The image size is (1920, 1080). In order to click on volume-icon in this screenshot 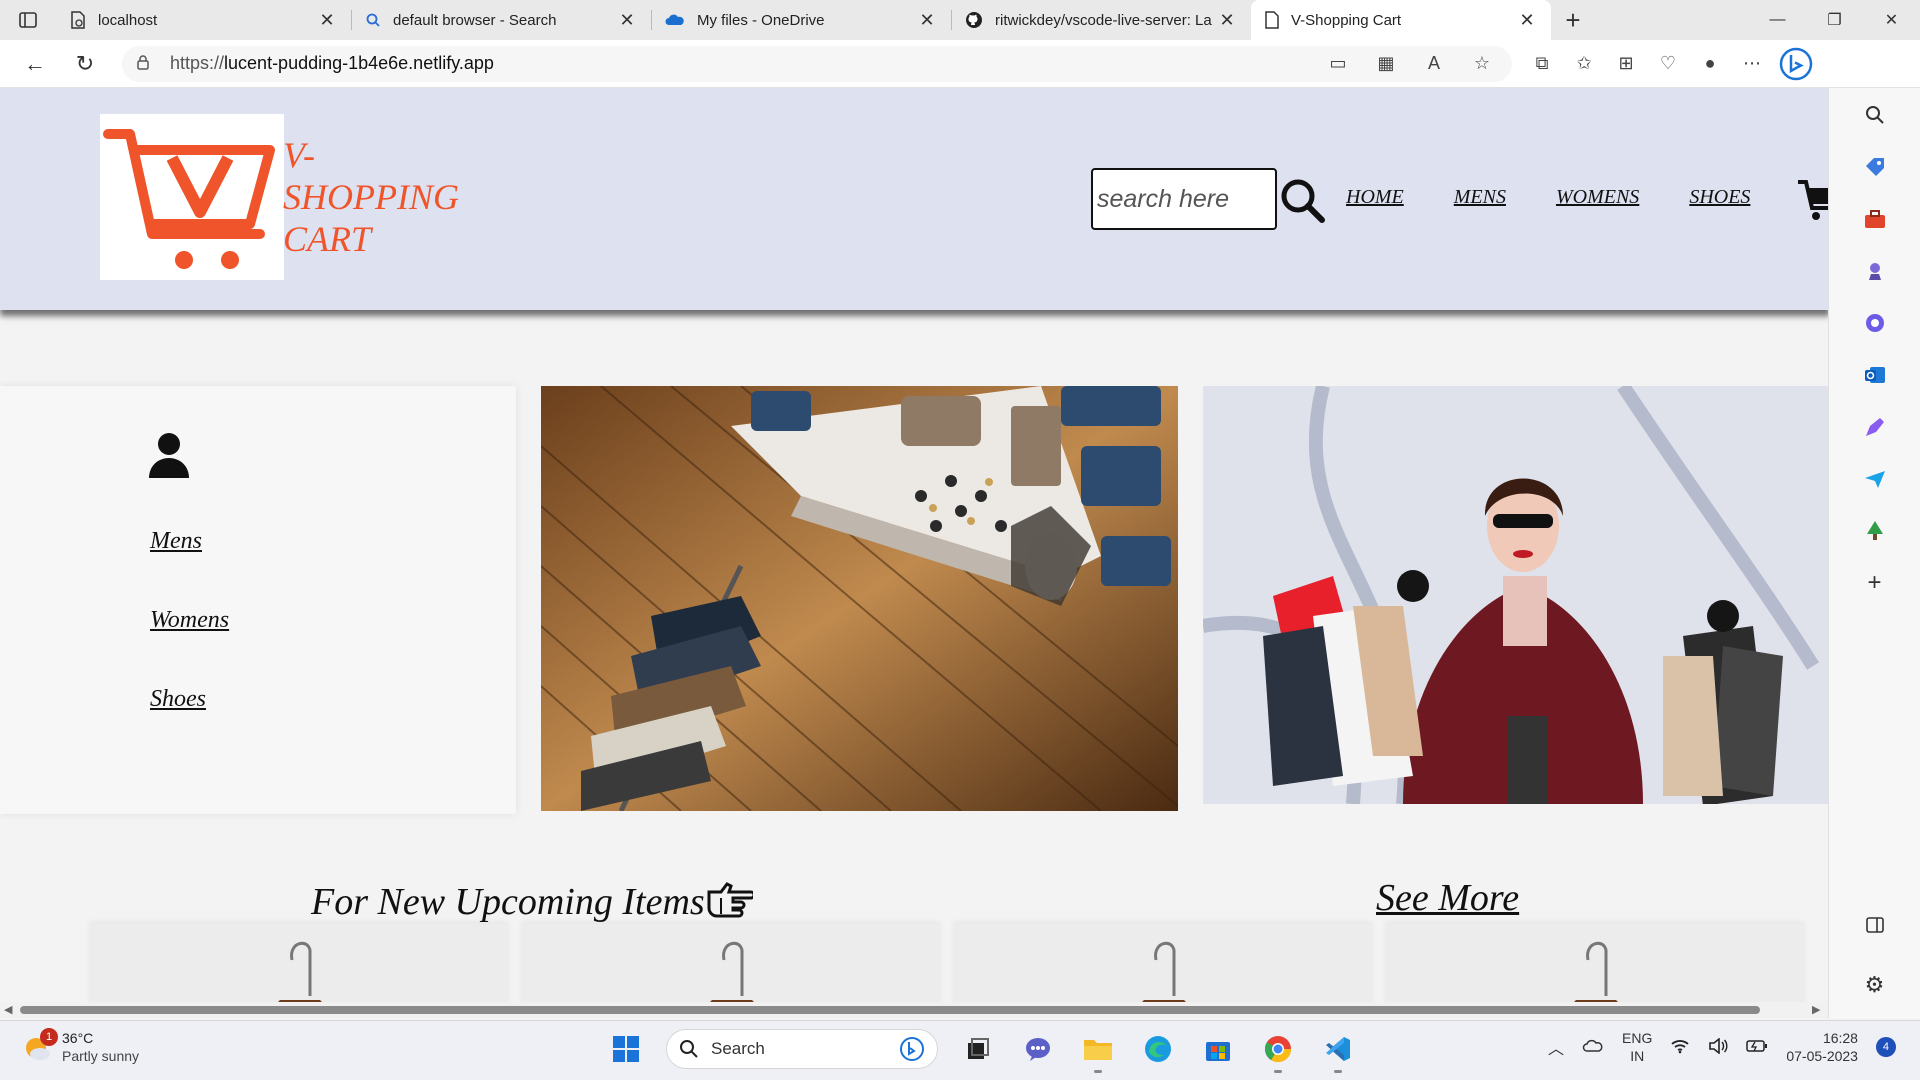, I will do `click(1718, 1046)`.